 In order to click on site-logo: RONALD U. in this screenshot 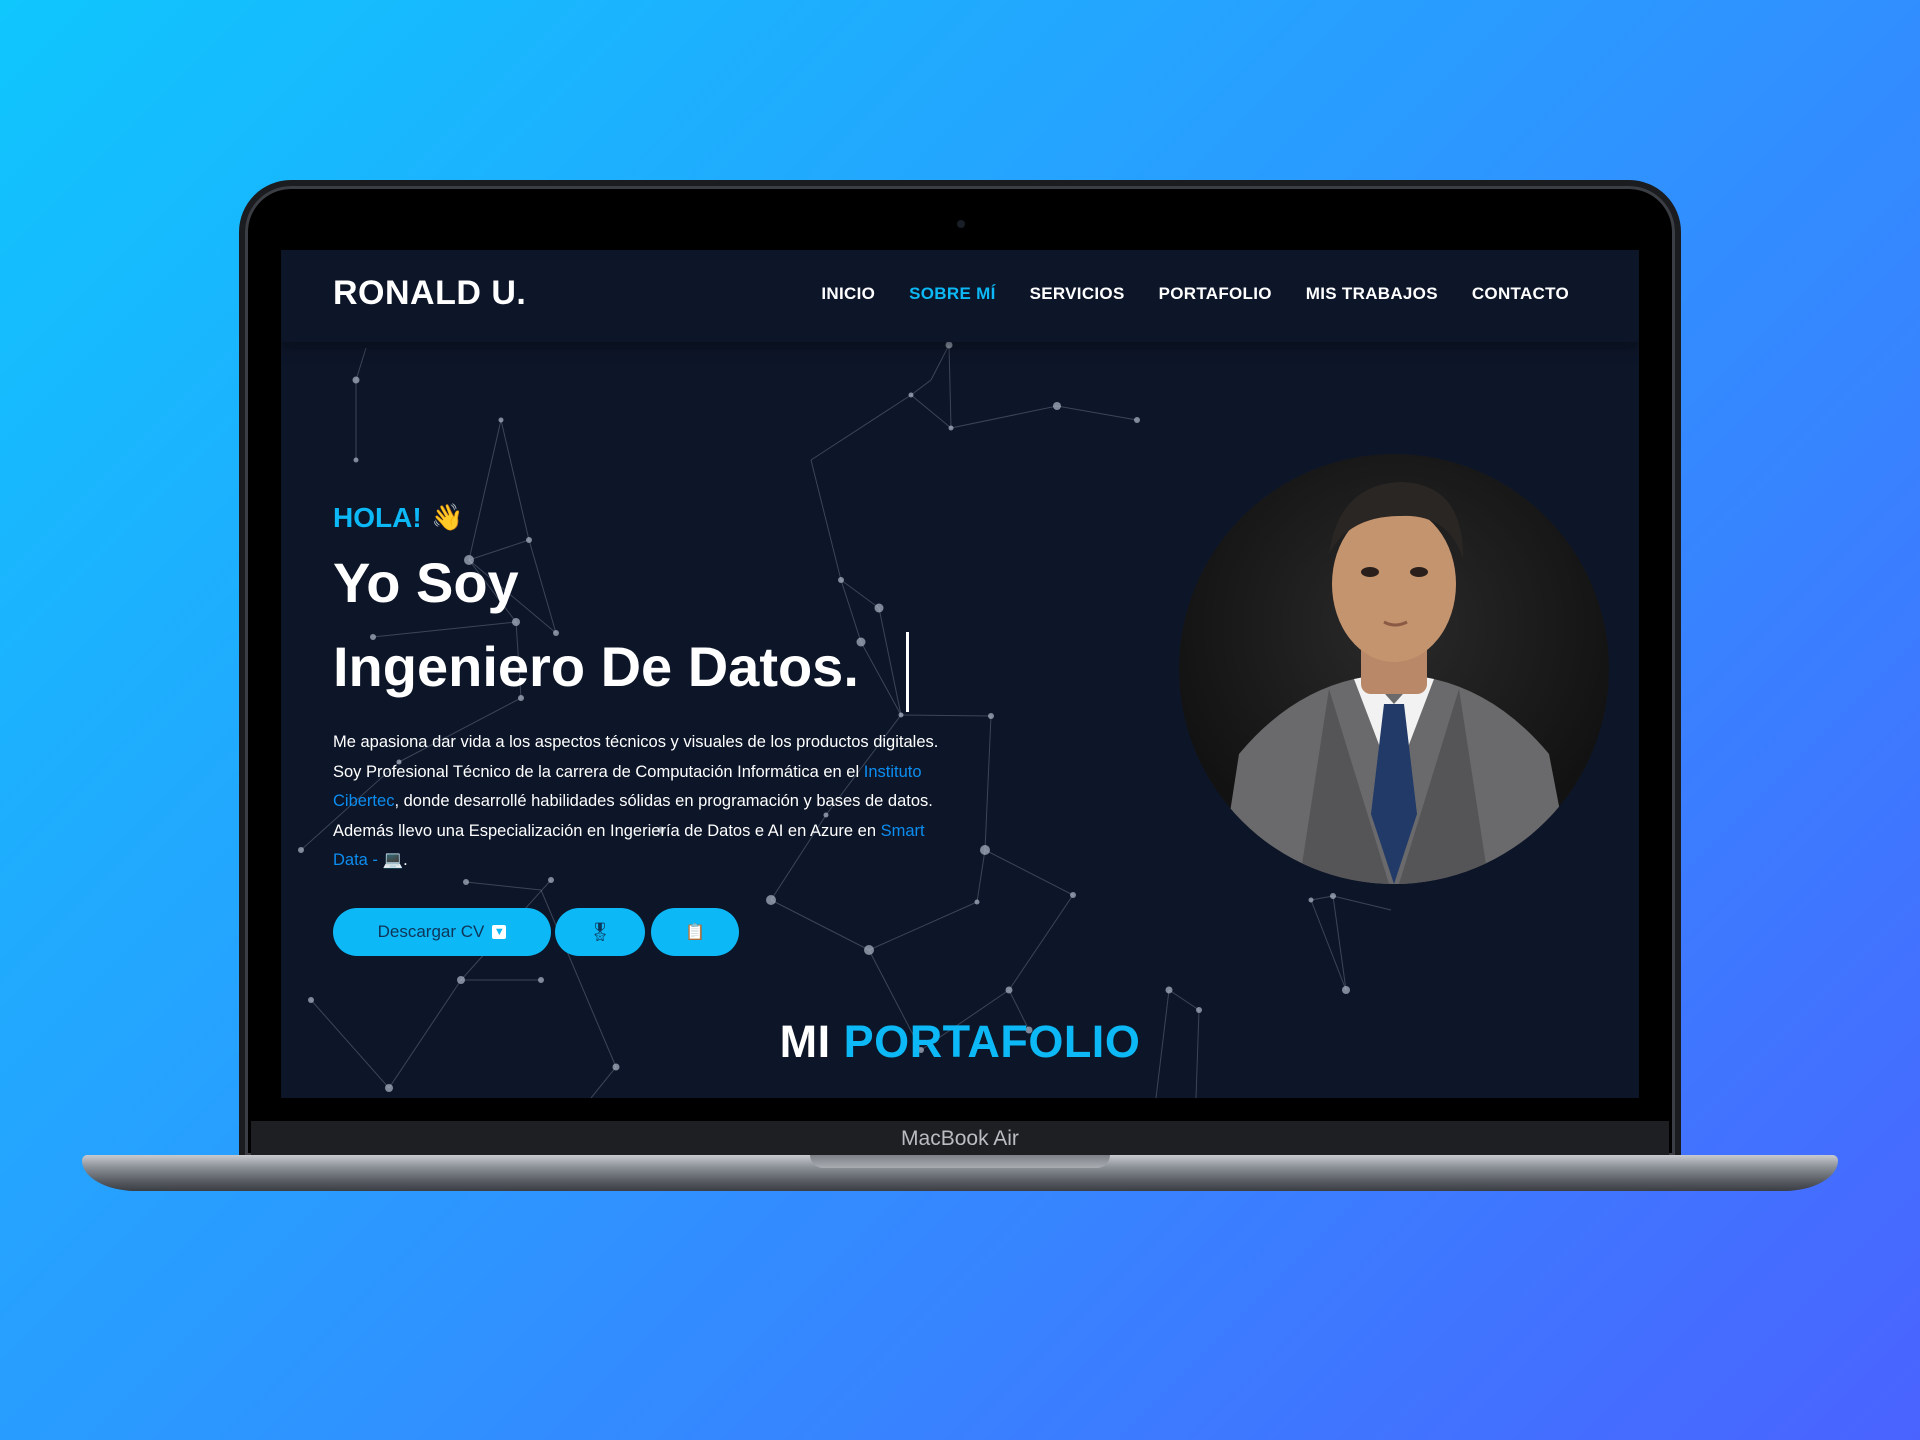, I will do `click(429, 293)`.